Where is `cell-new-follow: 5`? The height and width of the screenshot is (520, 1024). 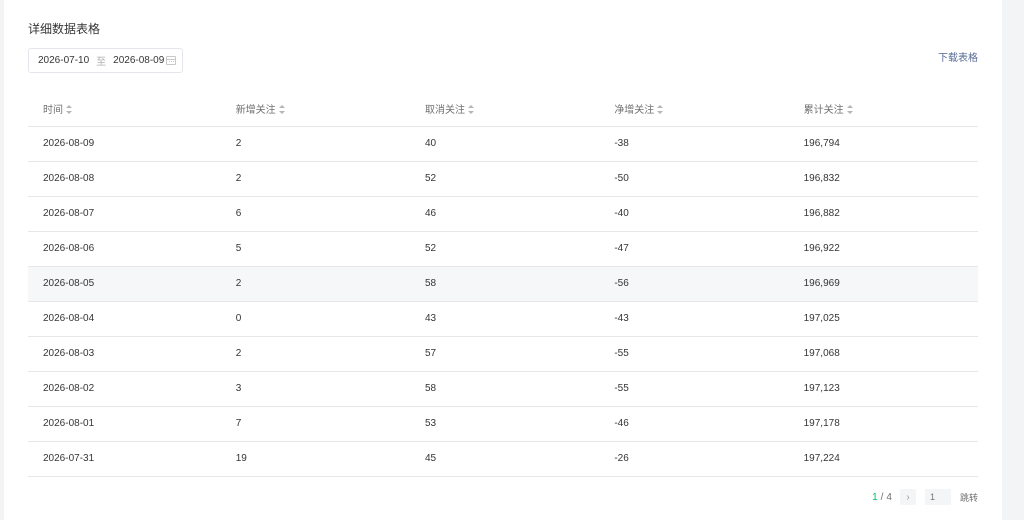
cell-new-follow: 5 is located at coordinates (315, 249).